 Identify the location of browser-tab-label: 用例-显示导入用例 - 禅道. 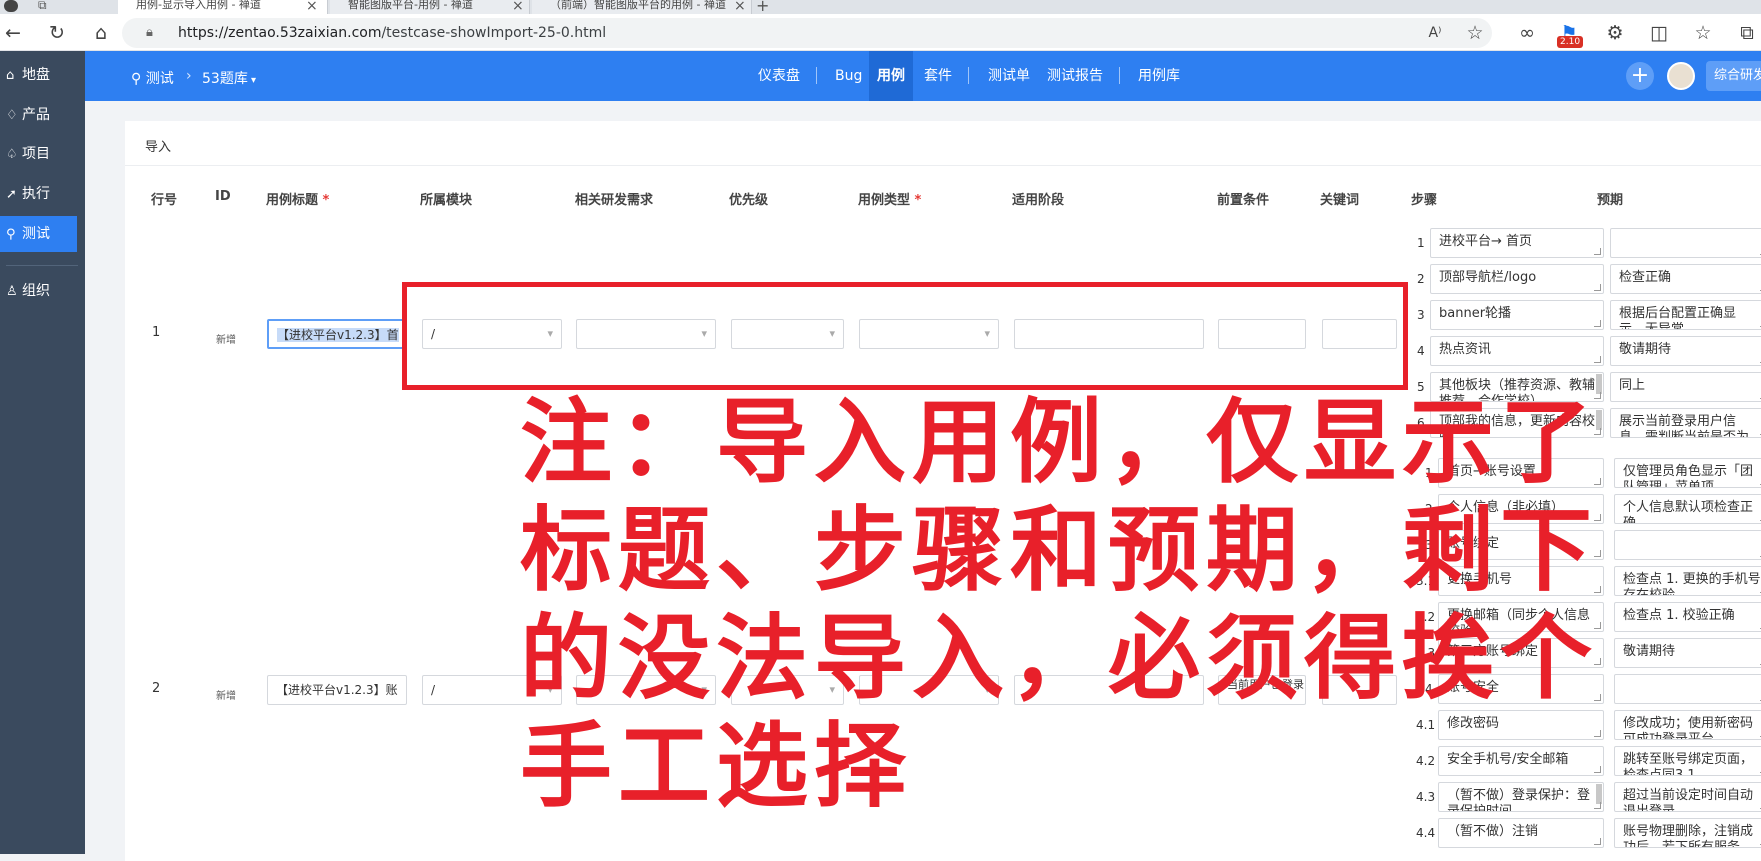
(198, 5).